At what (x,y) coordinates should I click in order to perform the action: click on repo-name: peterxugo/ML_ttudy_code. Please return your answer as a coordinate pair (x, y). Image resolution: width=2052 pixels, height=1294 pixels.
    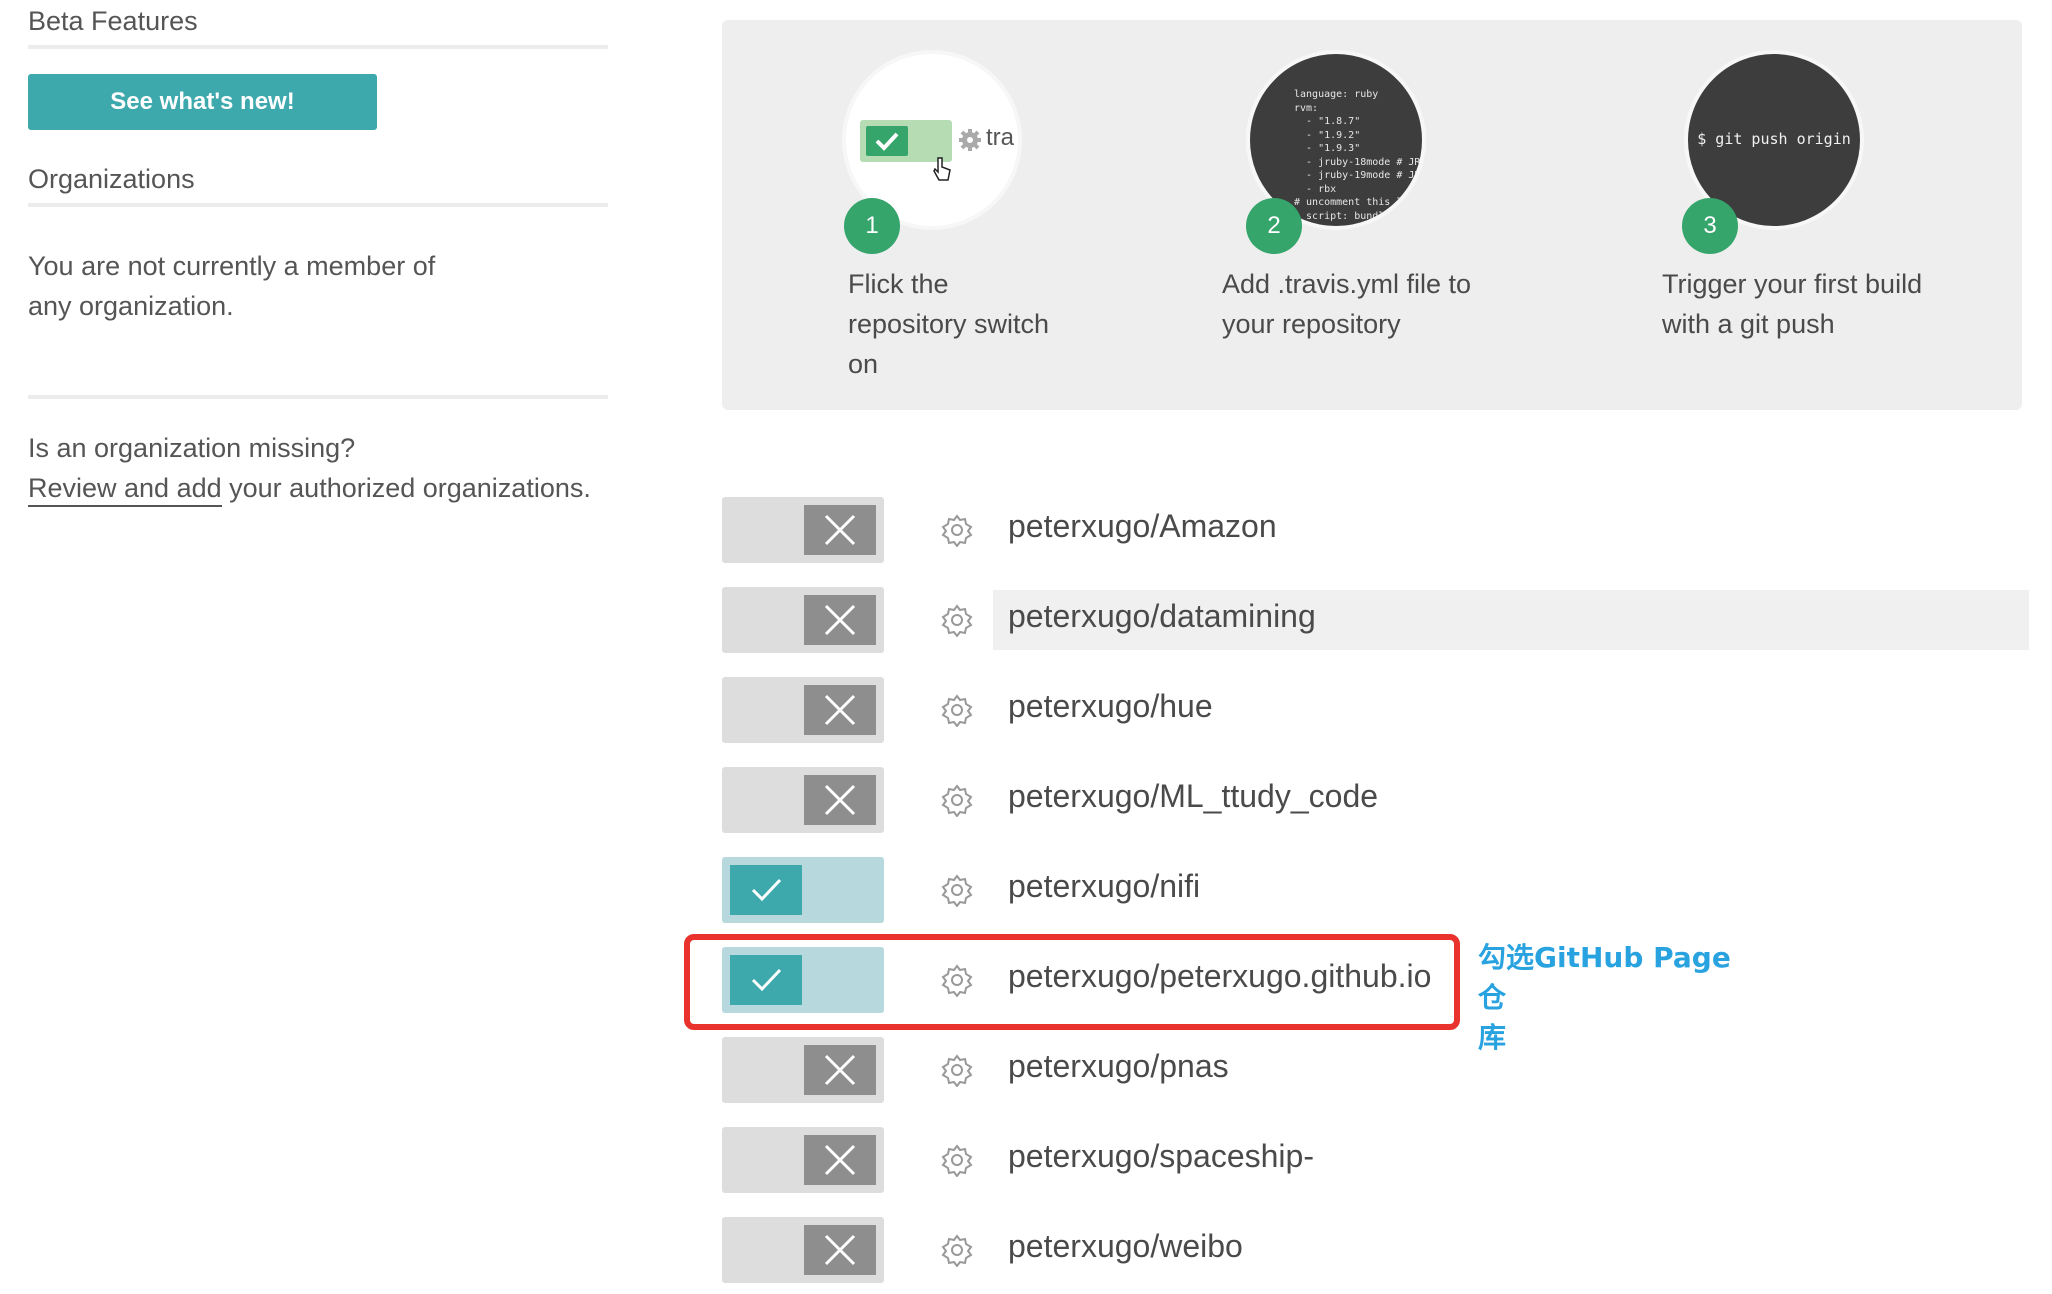
    Looking at the image, I should click on (1193, 796).